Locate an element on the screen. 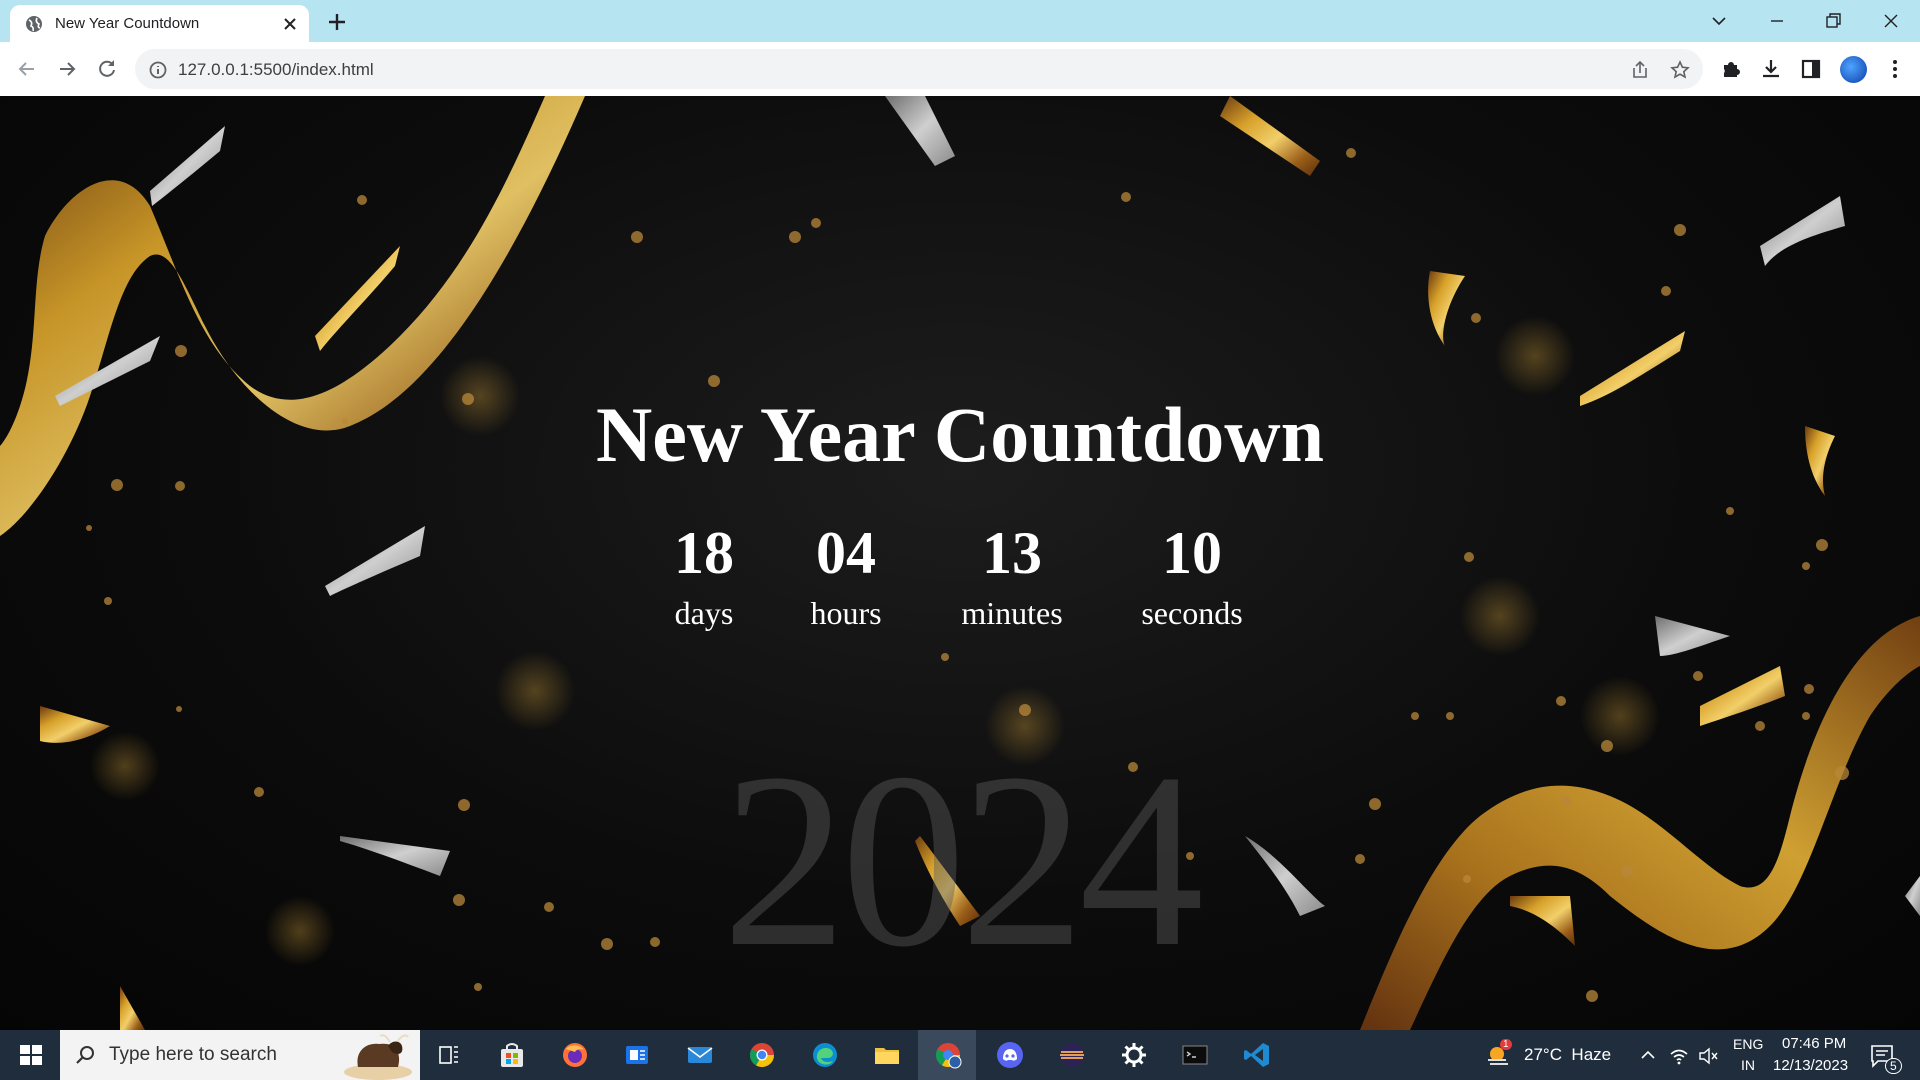  task-view-icon is located at coordinates (449, 1055).